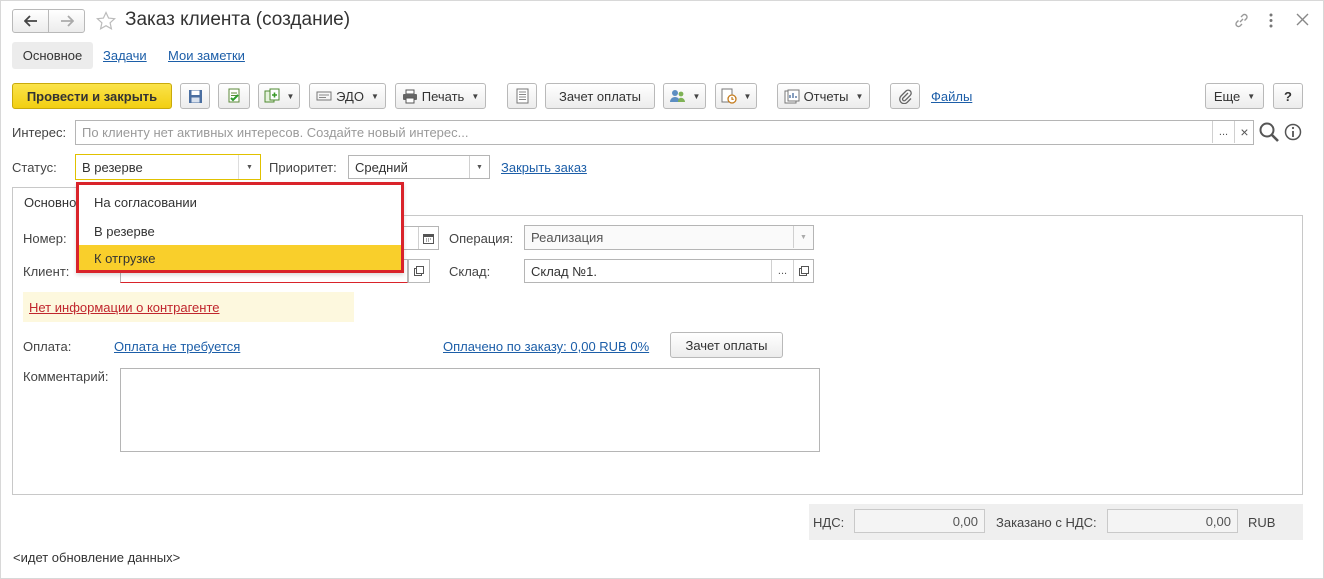  I want to click on status-option-reserved: В резерве, so click(240, 230).